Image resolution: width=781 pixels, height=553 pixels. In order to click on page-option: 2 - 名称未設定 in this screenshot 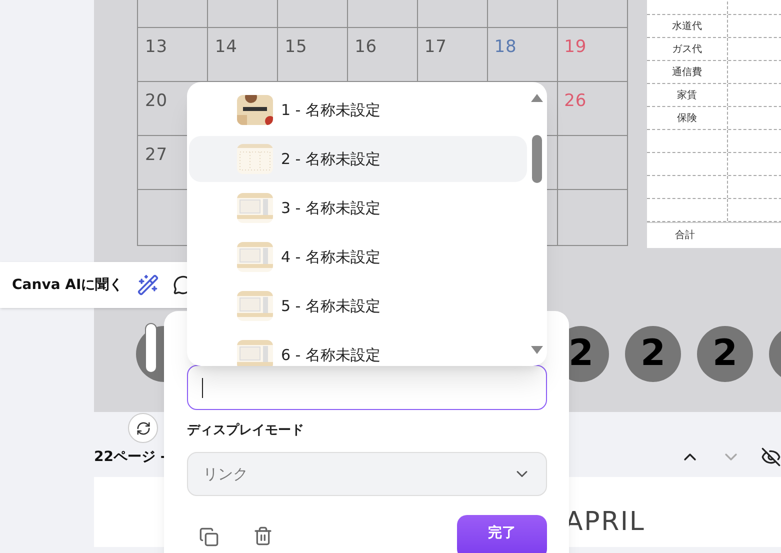, I will do `click(358, 159)`.